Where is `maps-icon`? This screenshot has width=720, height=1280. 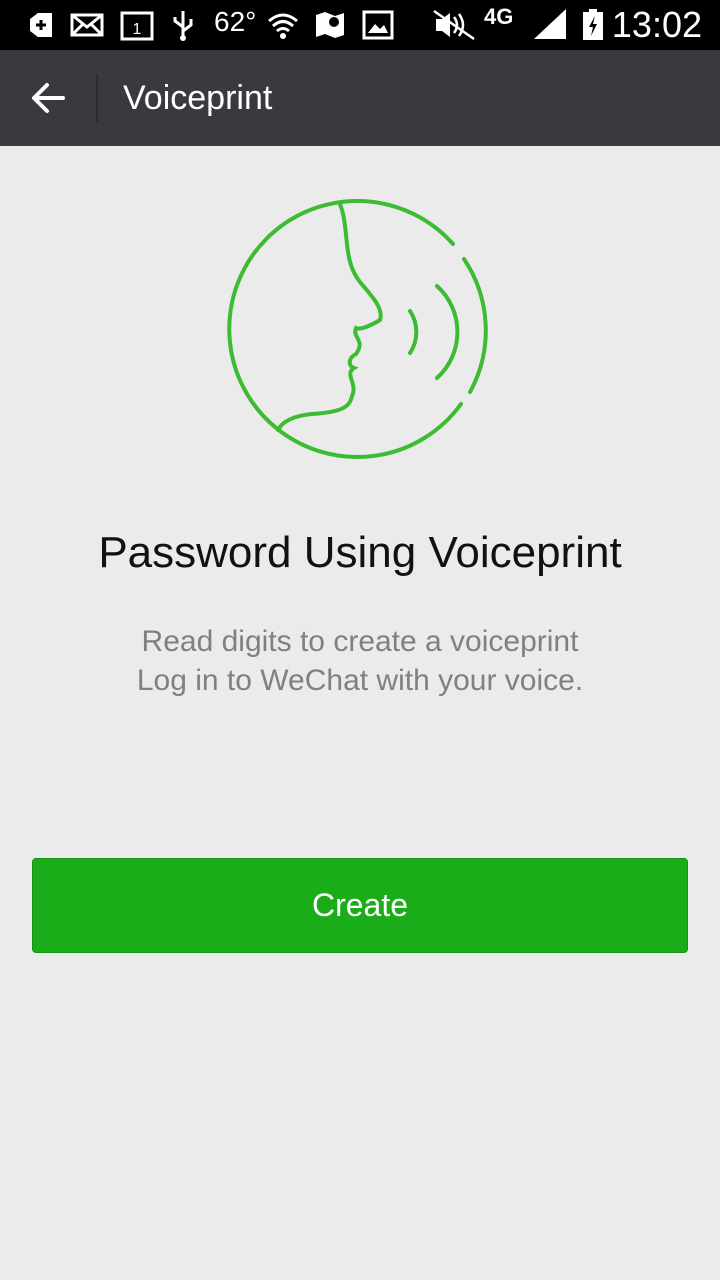
maps-icon is located at coordinates (330, 25).